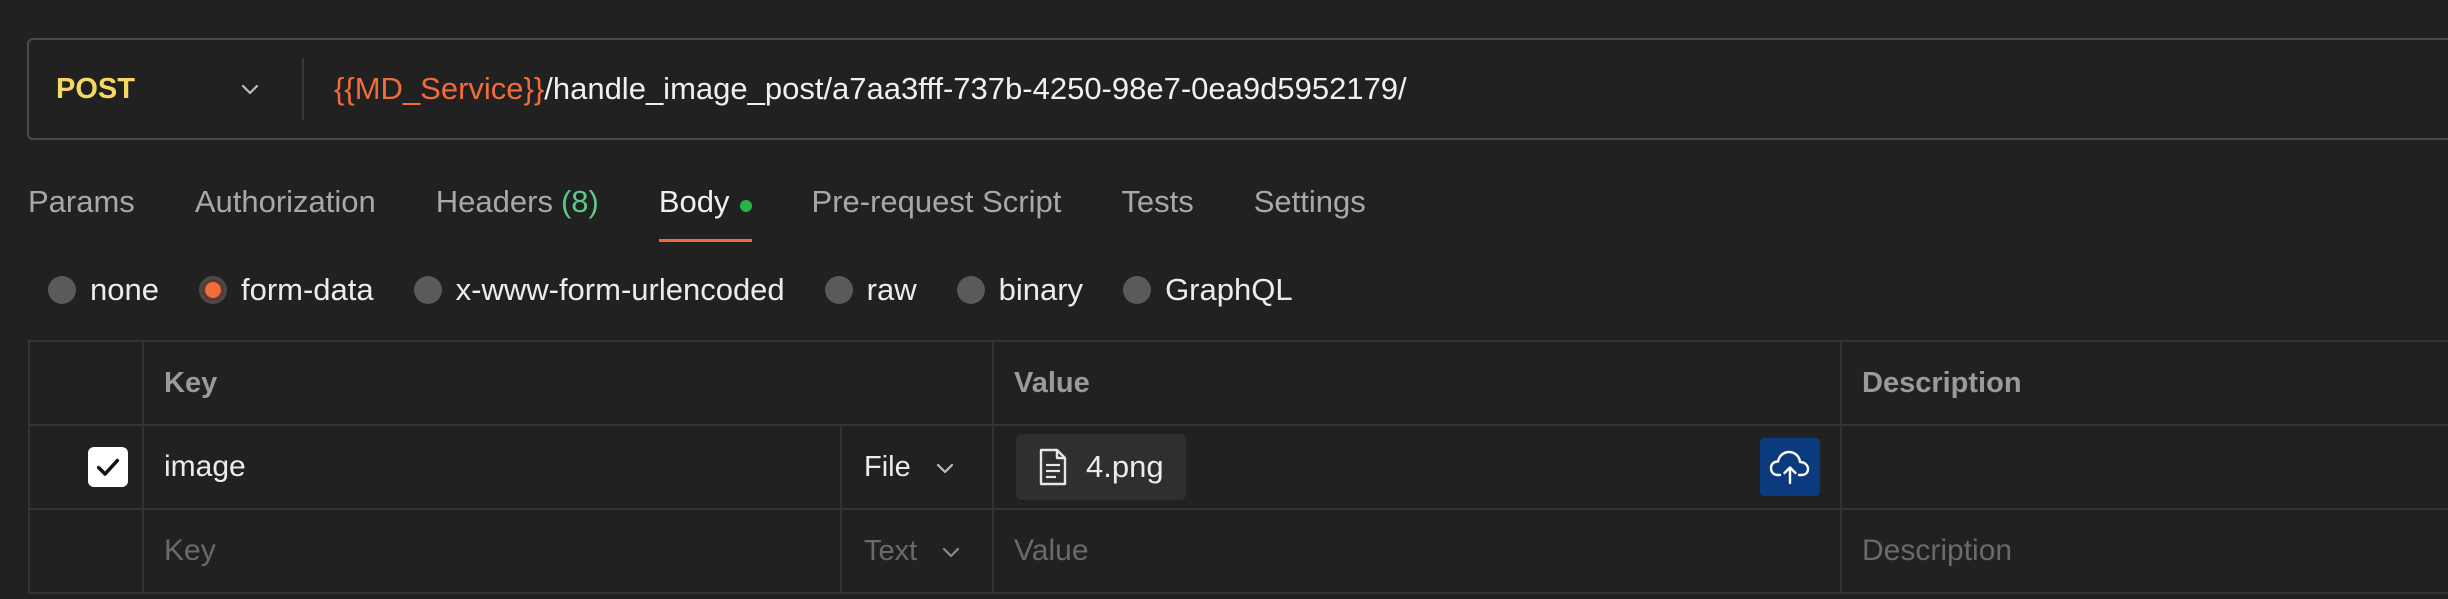 This screenshot has height=599, width=2448. Describe the element at coordinates (620, 289) in the screenshot. I see `radio-label: x-www-form-urlencoded` at that location.